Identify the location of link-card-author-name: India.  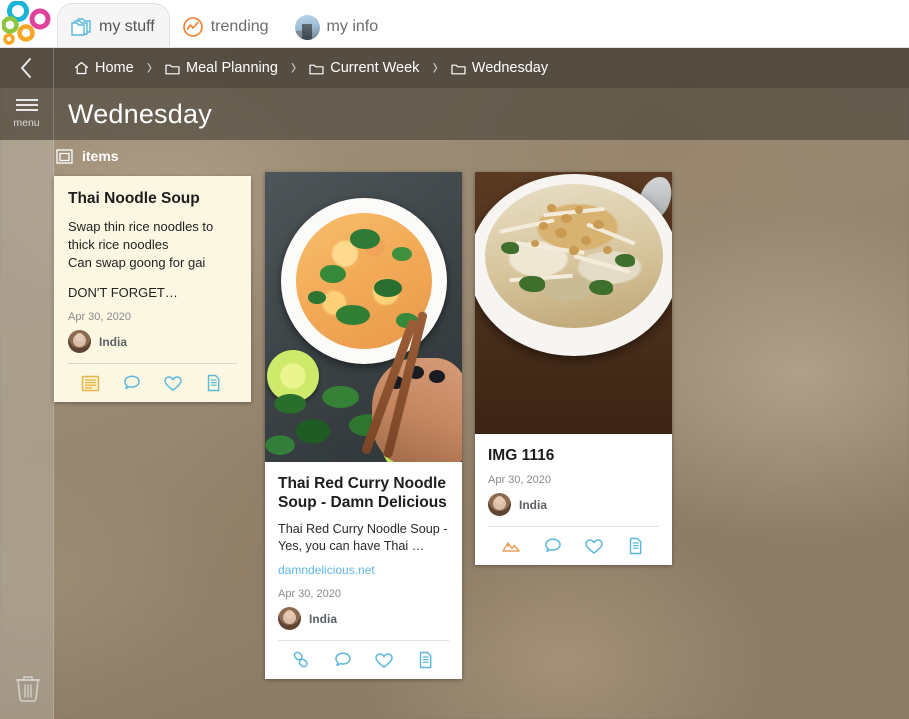
(323, 618).